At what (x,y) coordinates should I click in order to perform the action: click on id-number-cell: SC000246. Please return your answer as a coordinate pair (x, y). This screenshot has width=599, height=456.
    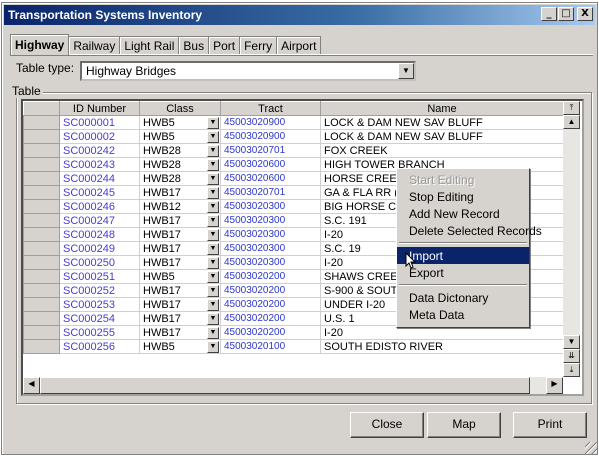
    Looking at the image, I should click on (99, 206).